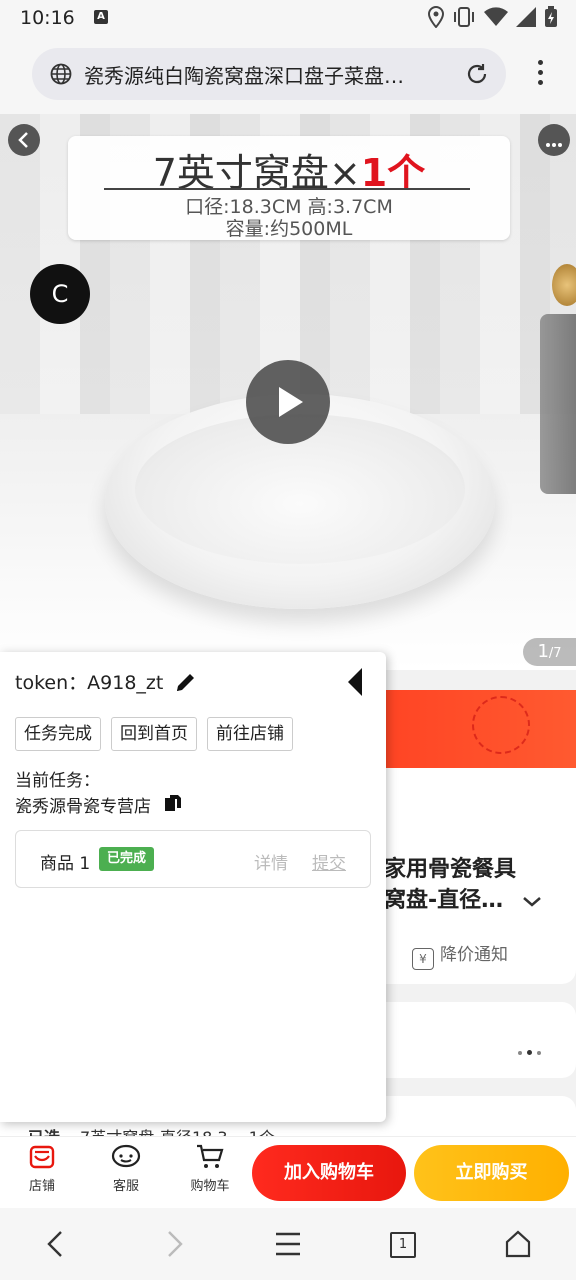 The height and width of the screenshot is (1280, 576). I want to click on back-button, so click(24, 140).